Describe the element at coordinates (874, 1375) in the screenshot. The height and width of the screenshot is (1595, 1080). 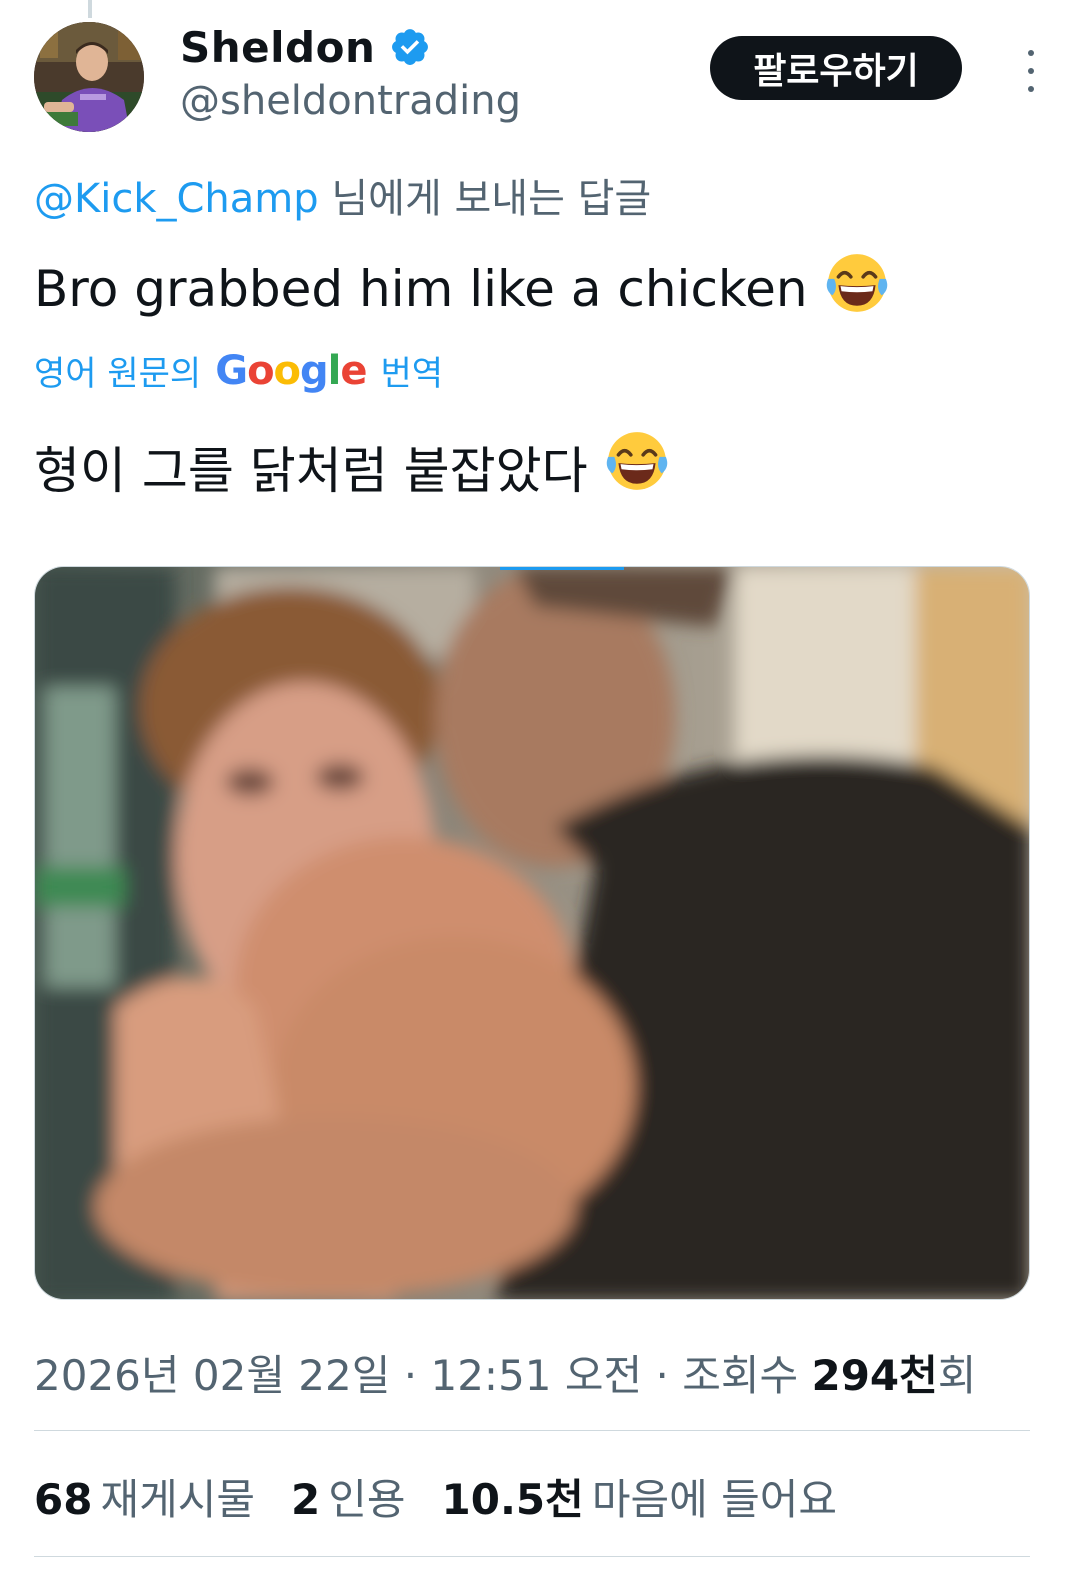
I see `views-count: 294천` at that location.